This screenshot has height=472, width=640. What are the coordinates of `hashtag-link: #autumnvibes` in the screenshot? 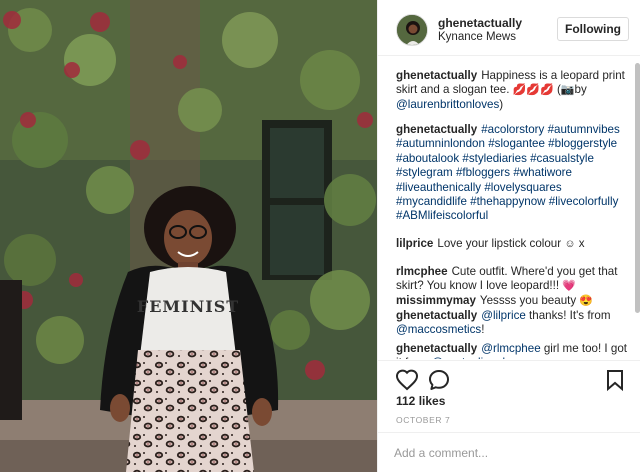 It's located at (584, 129).